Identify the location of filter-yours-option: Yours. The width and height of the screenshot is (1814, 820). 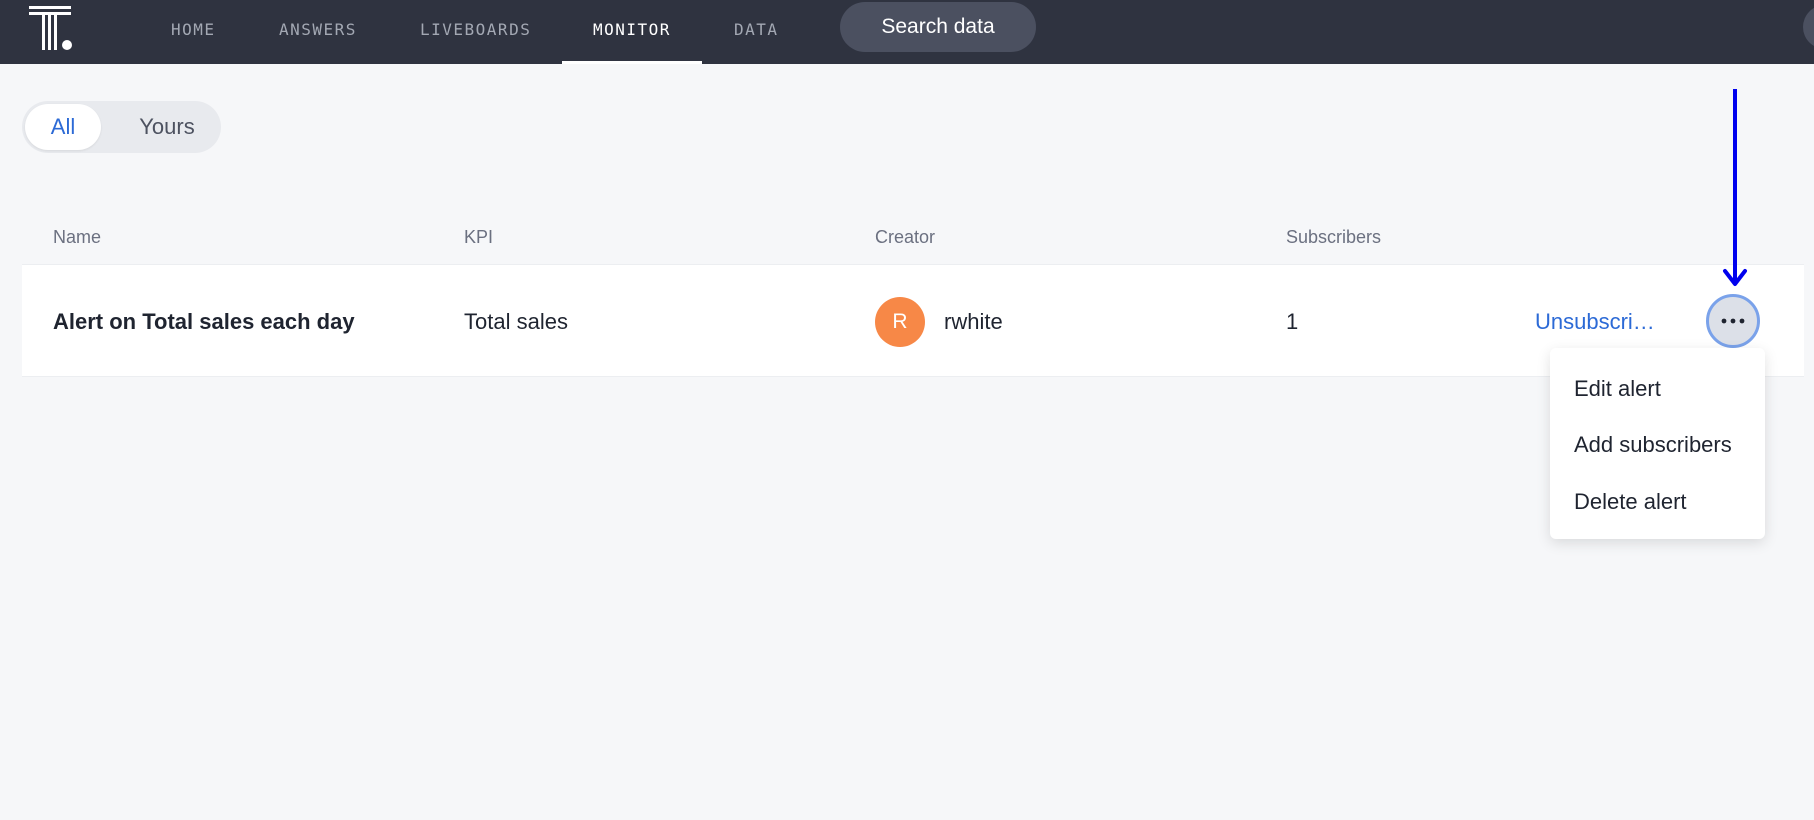
(167, 127).